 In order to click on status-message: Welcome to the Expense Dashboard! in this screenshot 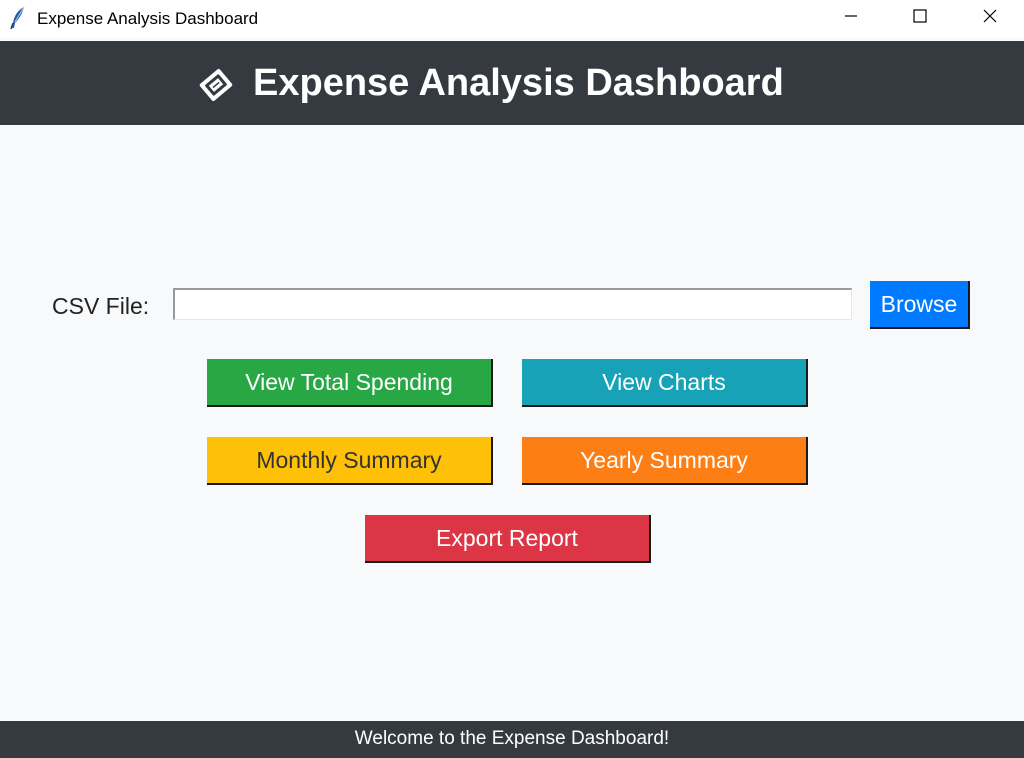, I will do `click(512, 738)`.